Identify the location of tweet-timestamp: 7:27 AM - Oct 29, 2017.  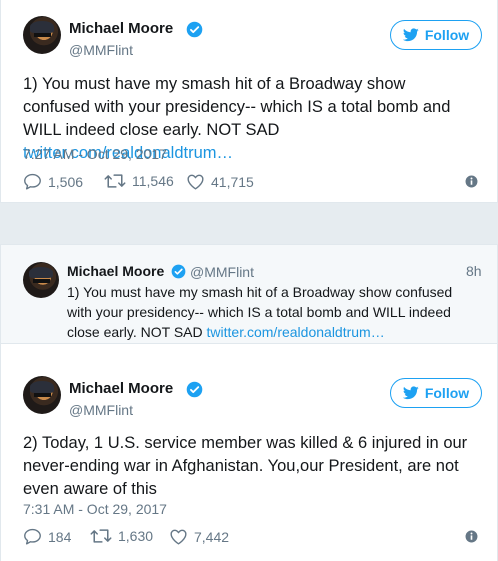
(95, 154).